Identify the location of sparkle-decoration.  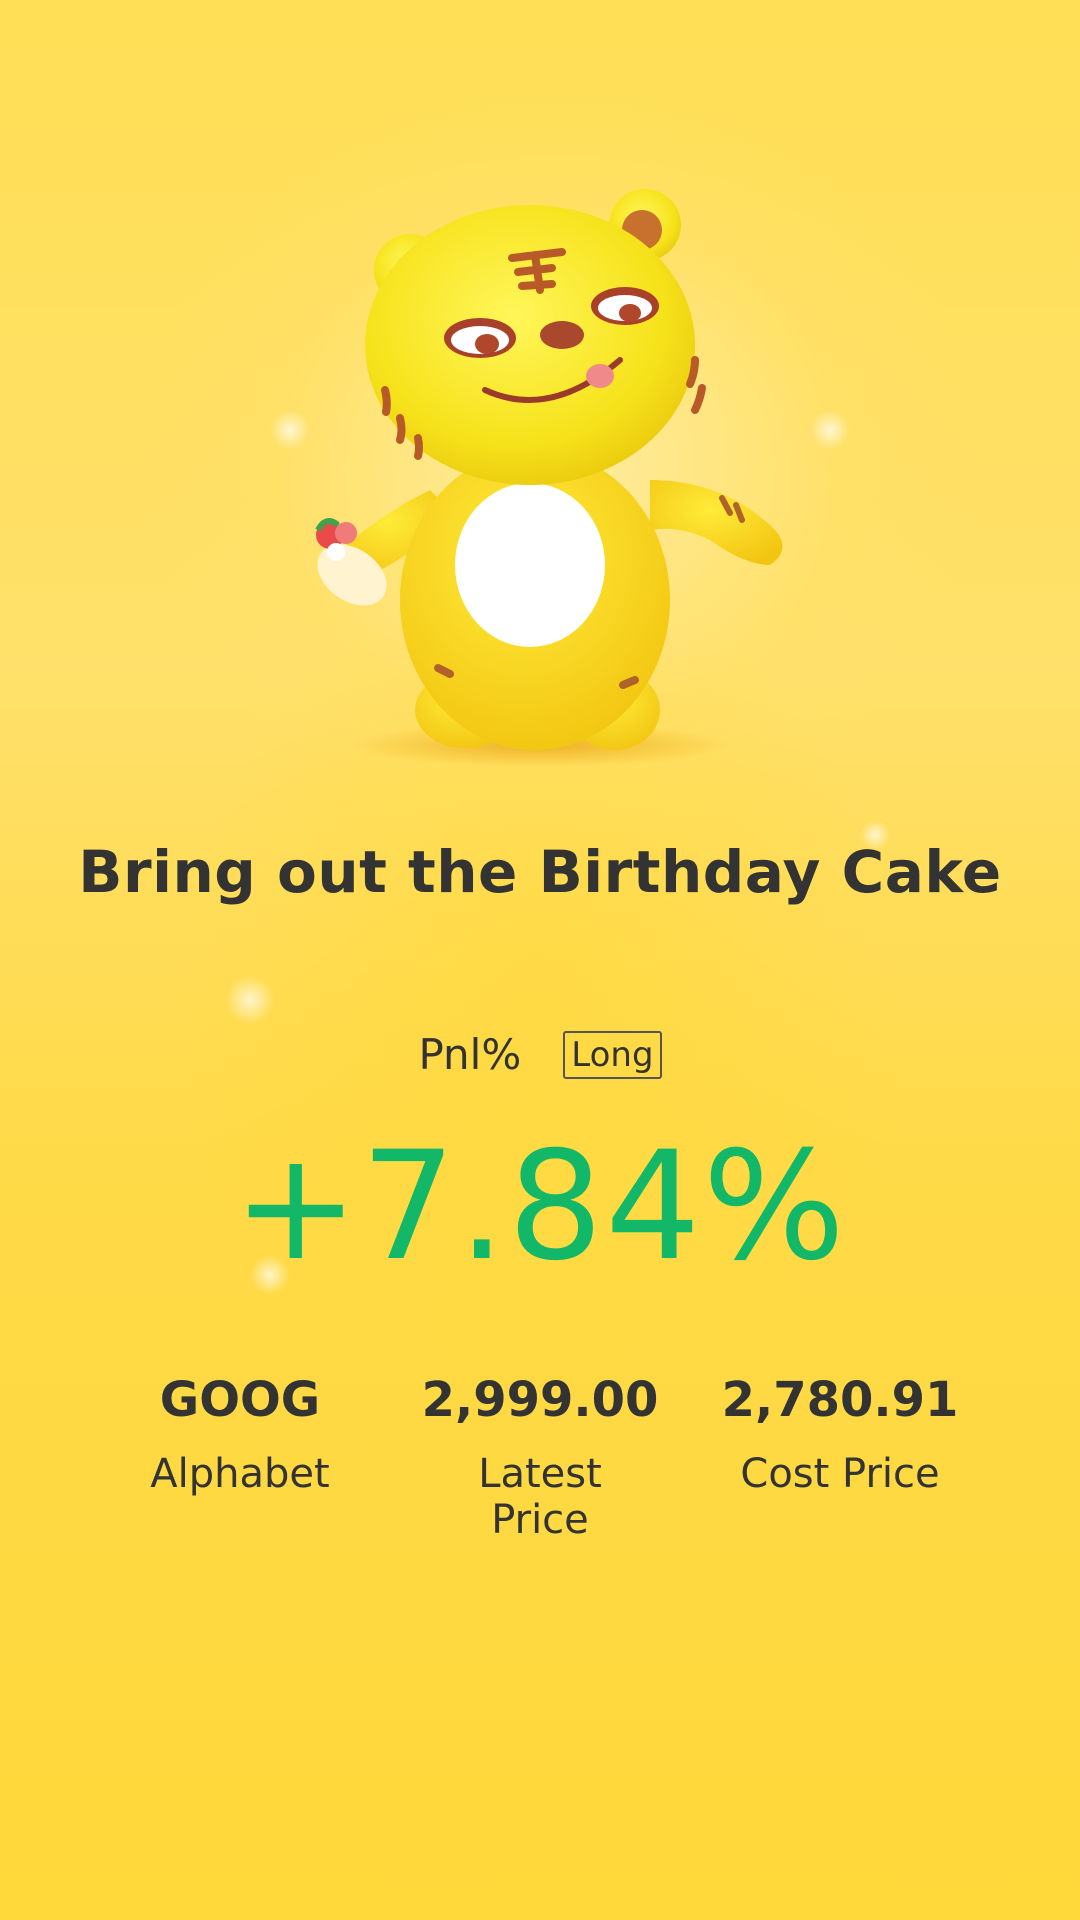
(250, 1000).